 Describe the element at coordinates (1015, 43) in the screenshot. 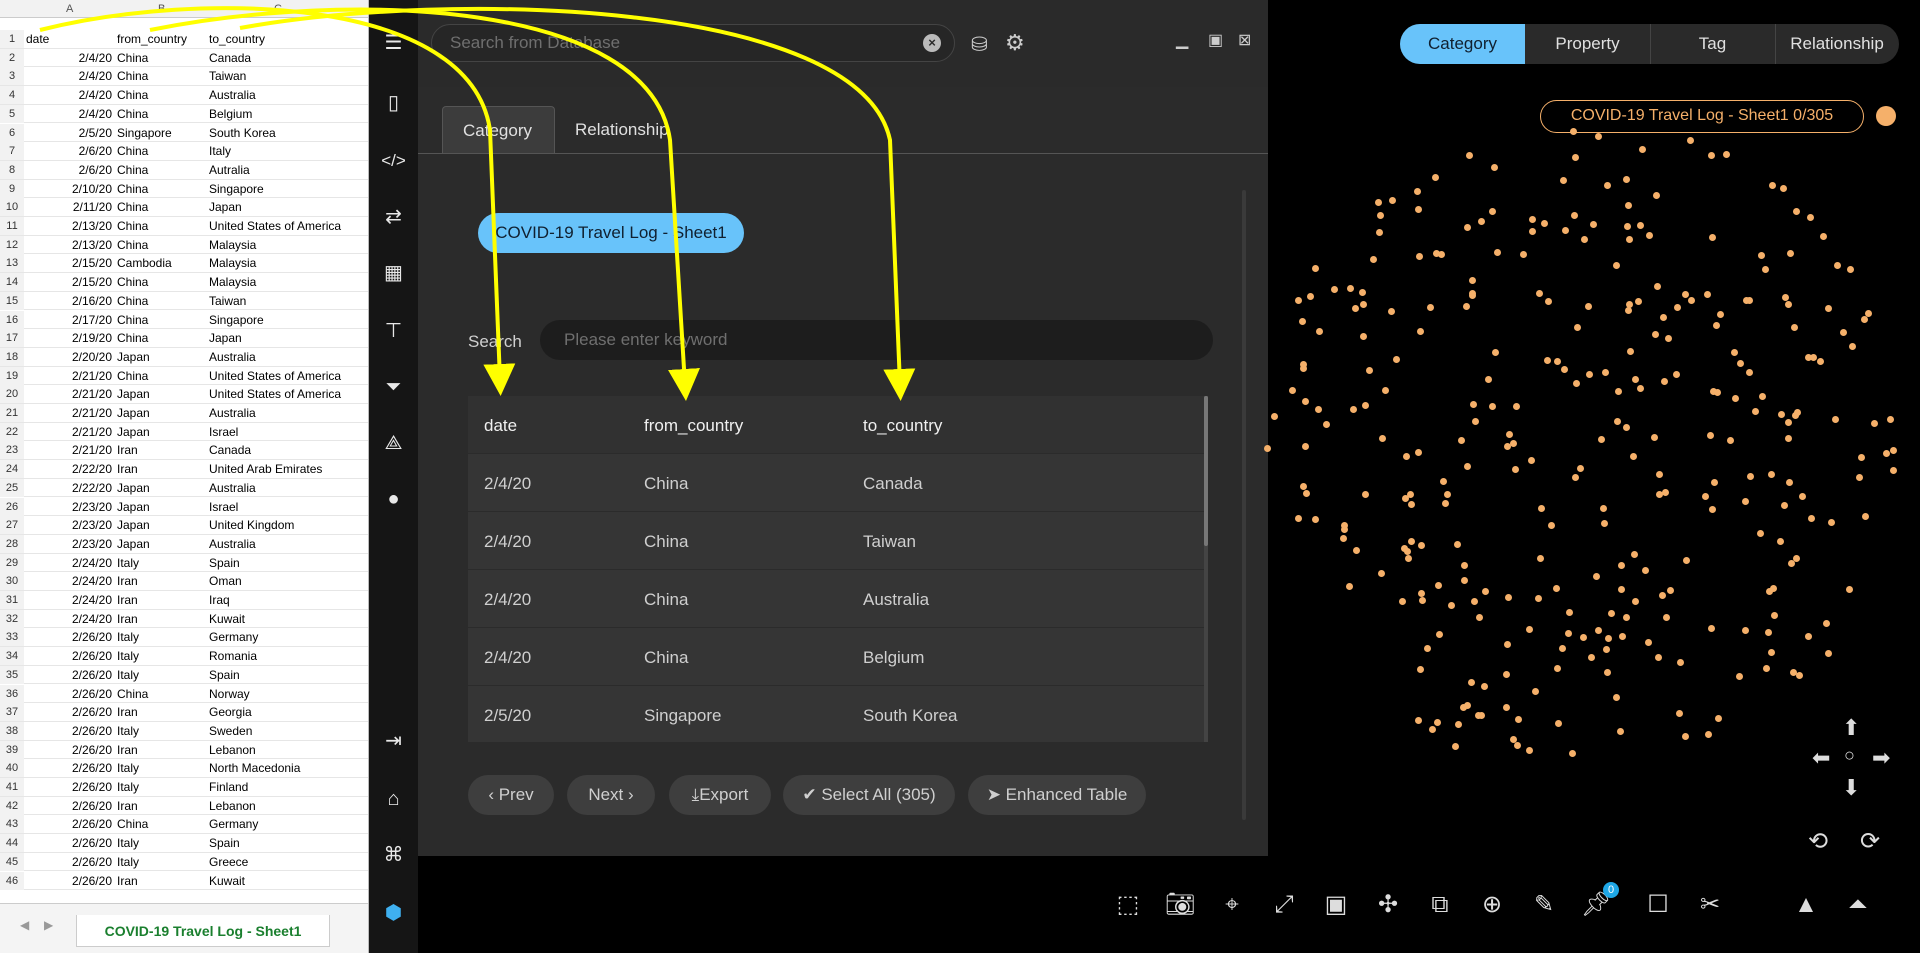

I see `gear-icon: ⚙` at that location.